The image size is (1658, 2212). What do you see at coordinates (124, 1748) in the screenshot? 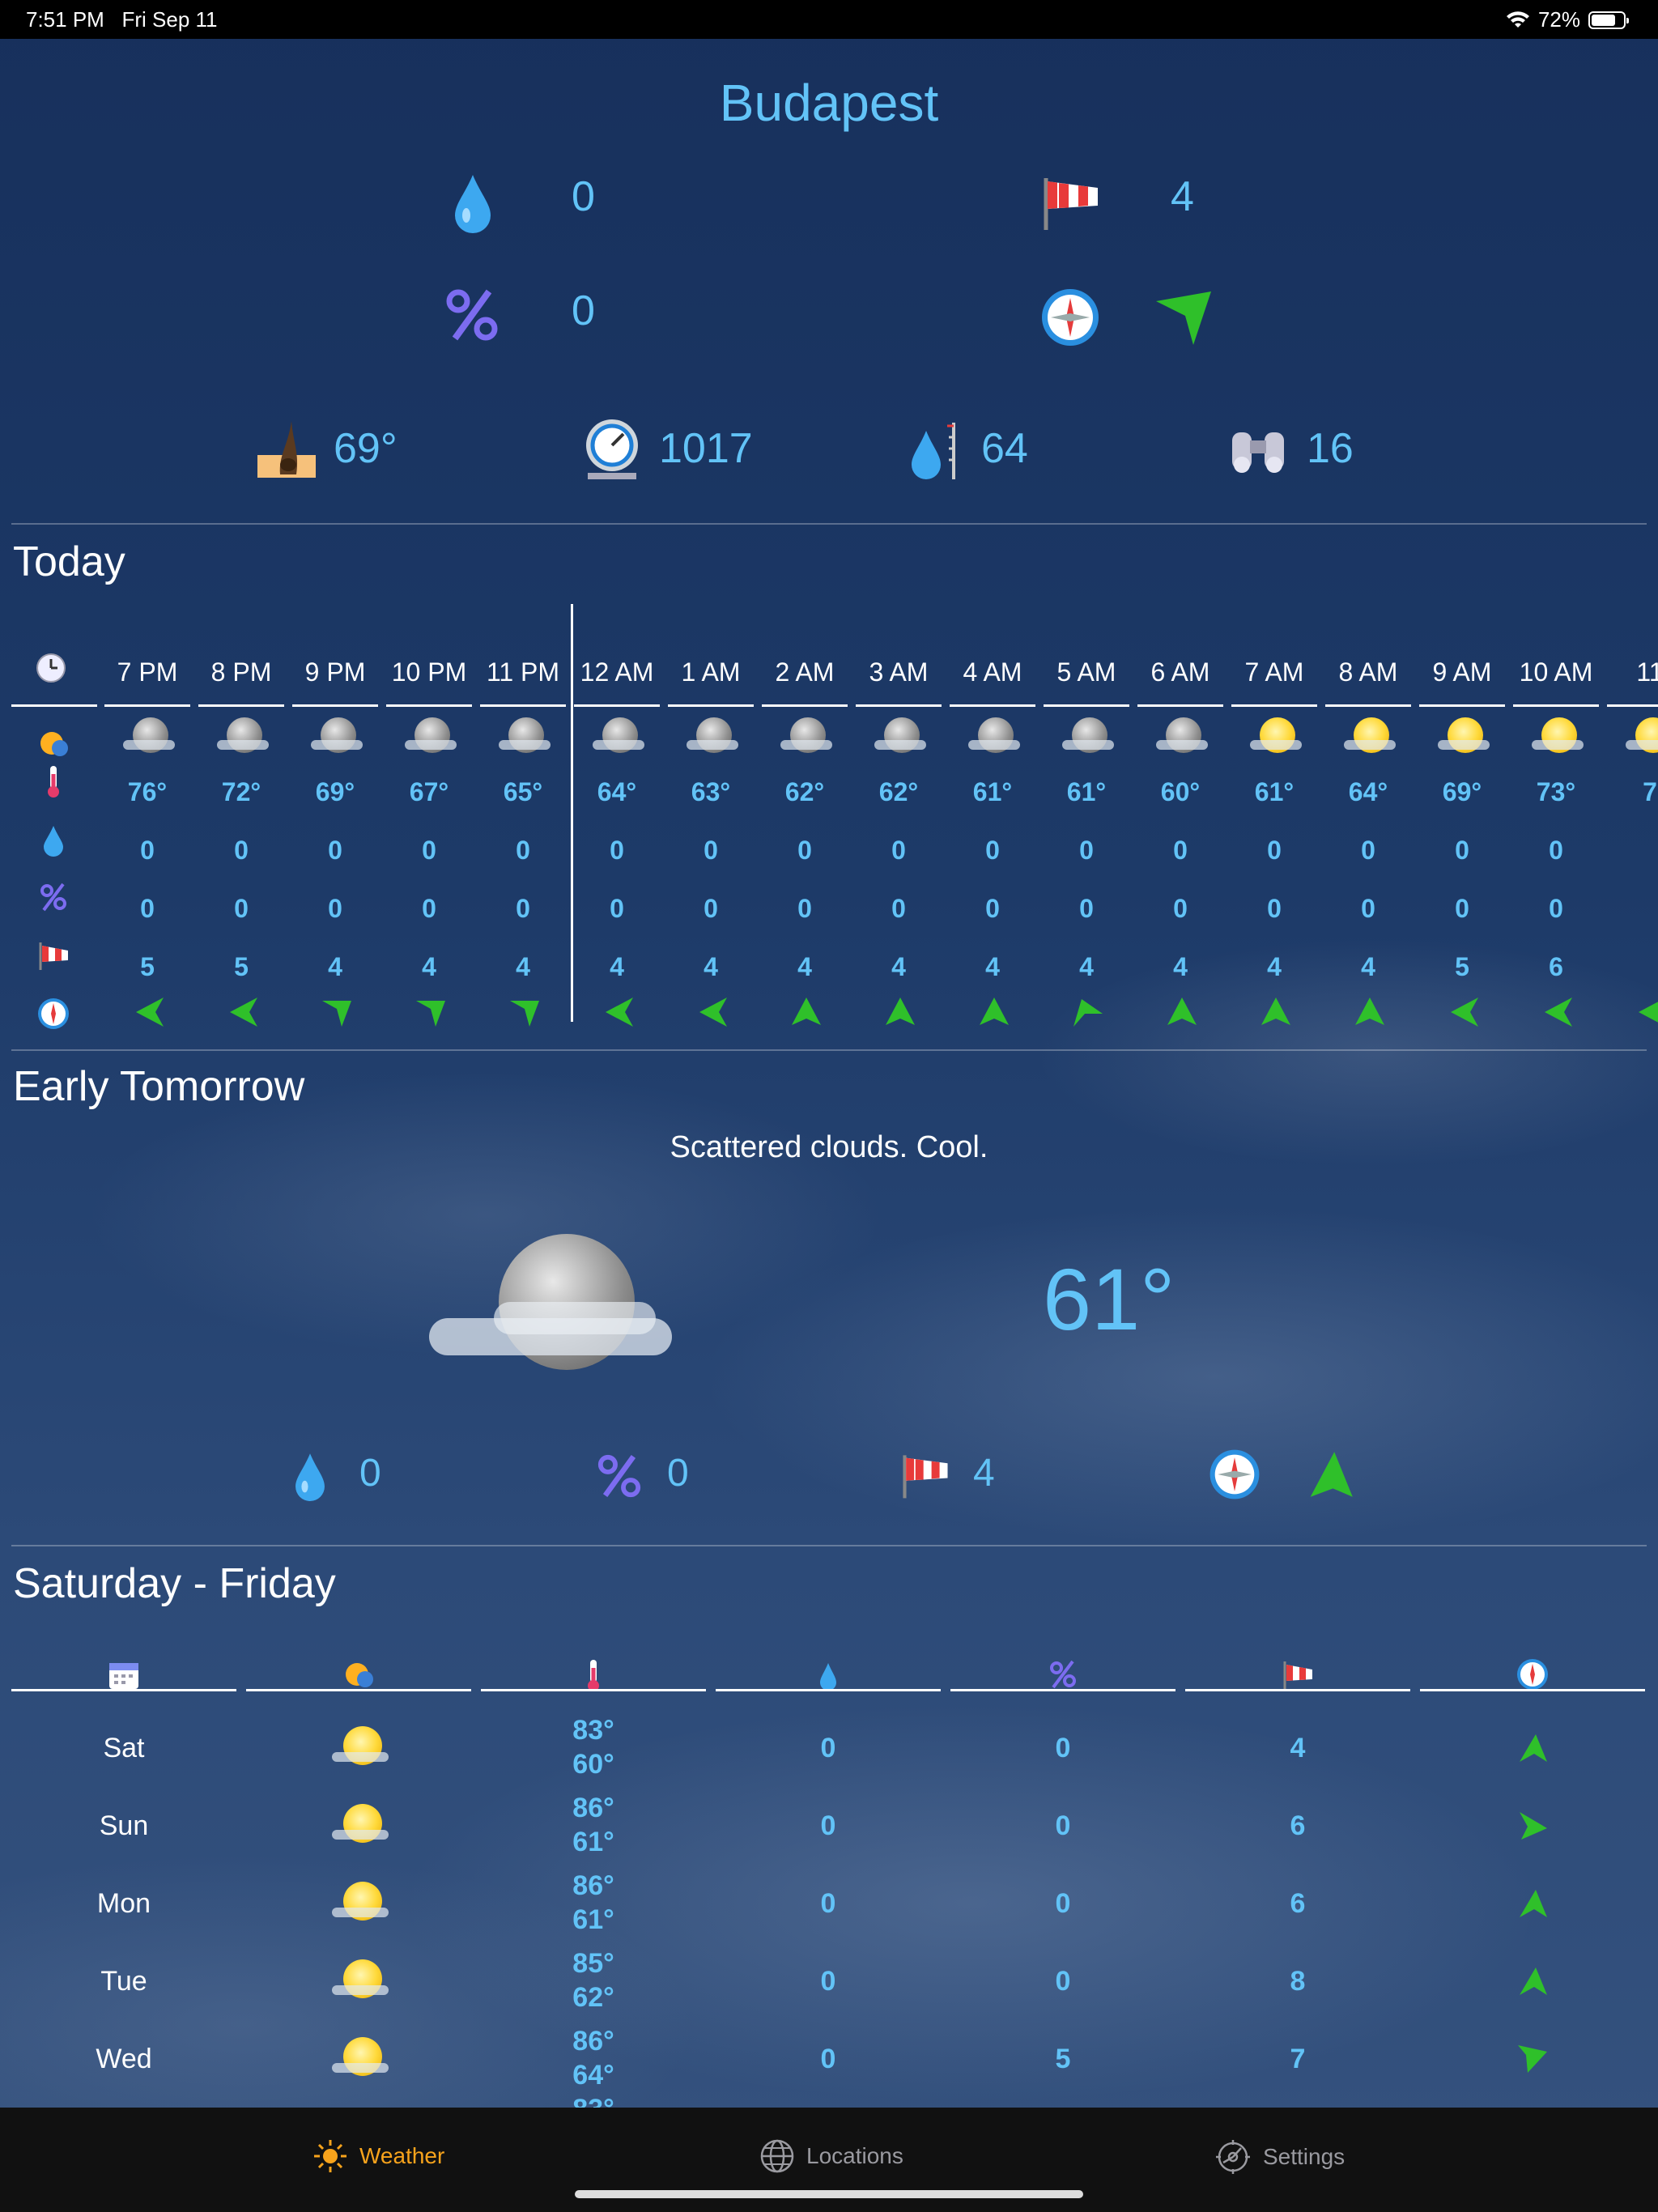
I see `day-name: Sat` at bounding box center [124, 1748].